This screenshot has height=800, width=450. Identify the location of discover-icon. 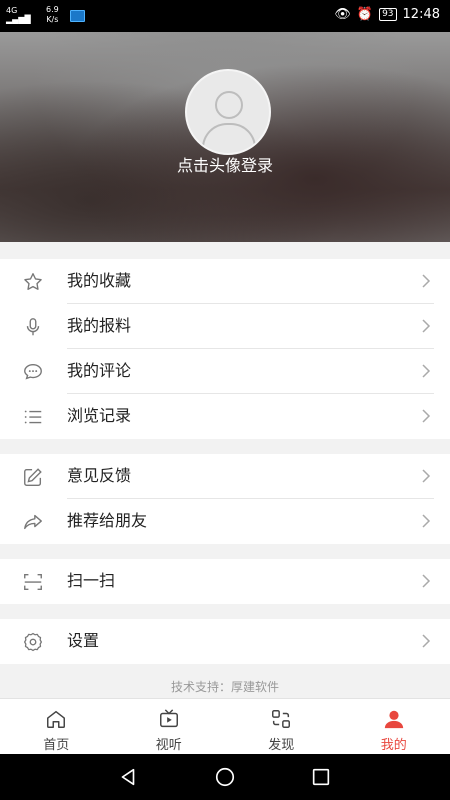
(281, 719).